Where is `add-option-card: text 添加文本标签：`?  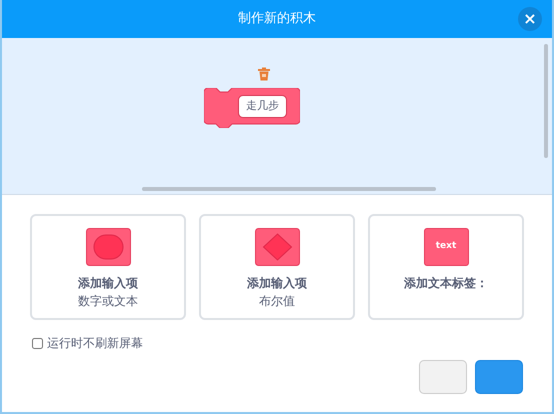 add-option-card: text 添加文本标签： is located at coordinates (446, 267).